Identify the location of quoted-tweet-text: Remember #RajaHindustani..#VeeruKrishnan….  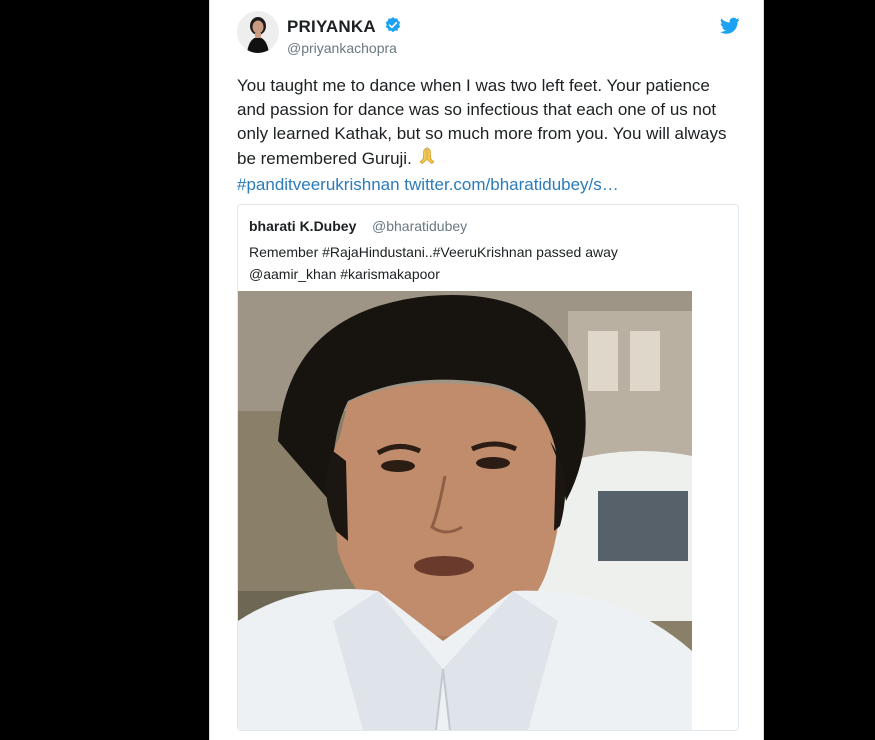
(484, 263).